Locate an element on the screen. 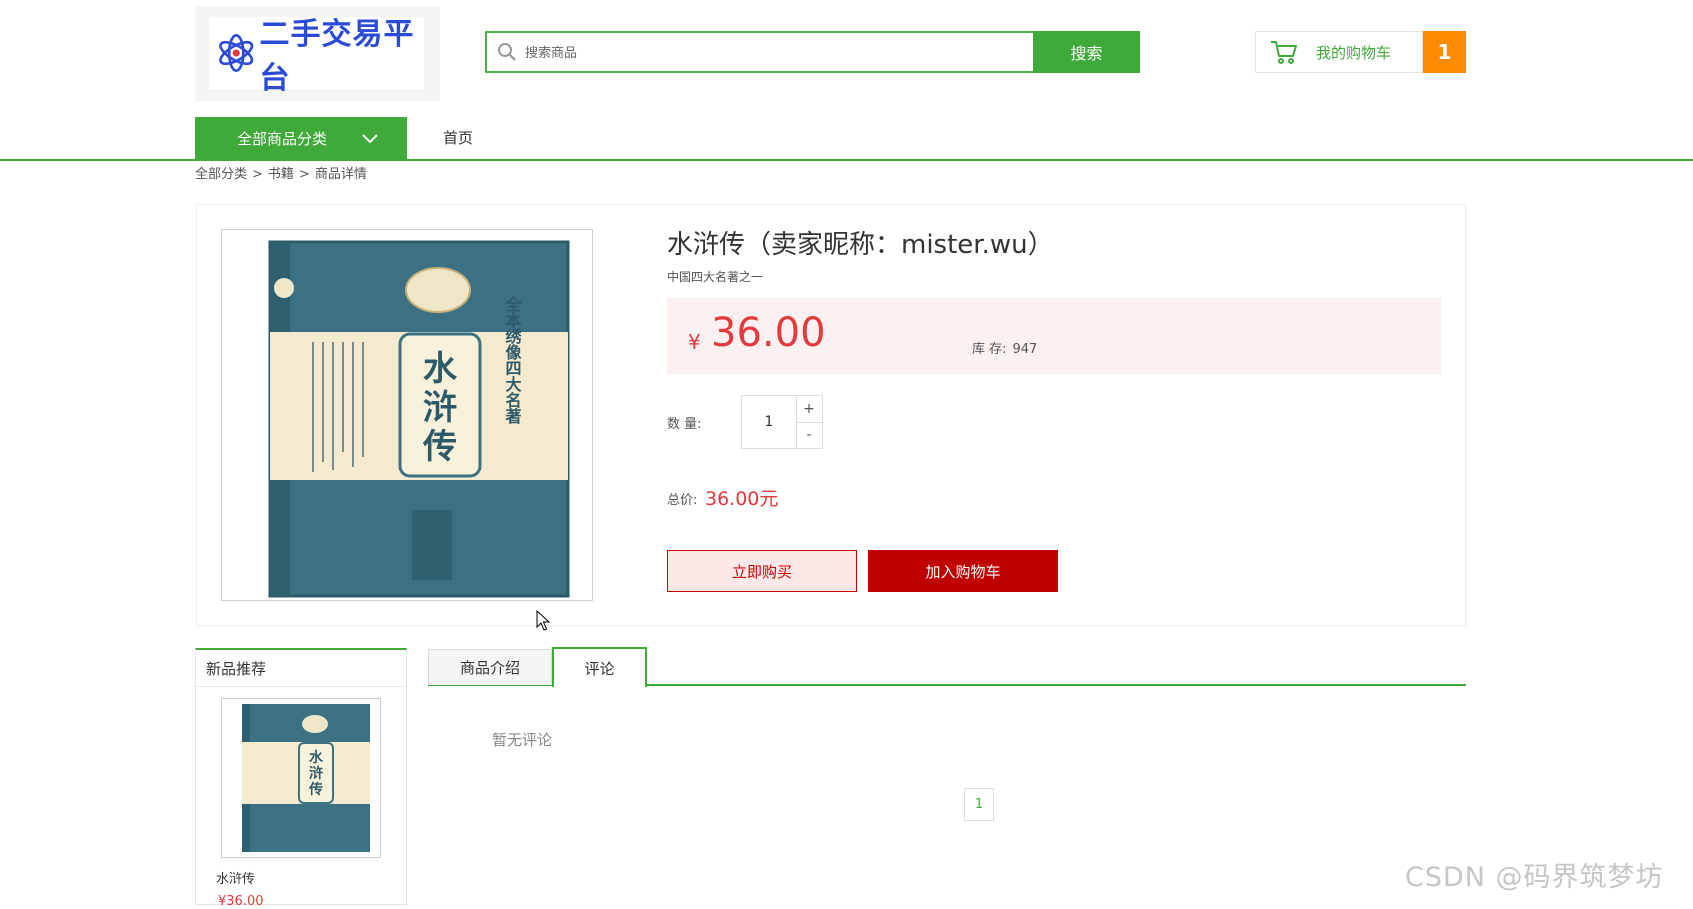 The width and height of the screenshot is (1693, 909). nav-home-link: 首页 is located at coordinates (458, 138).